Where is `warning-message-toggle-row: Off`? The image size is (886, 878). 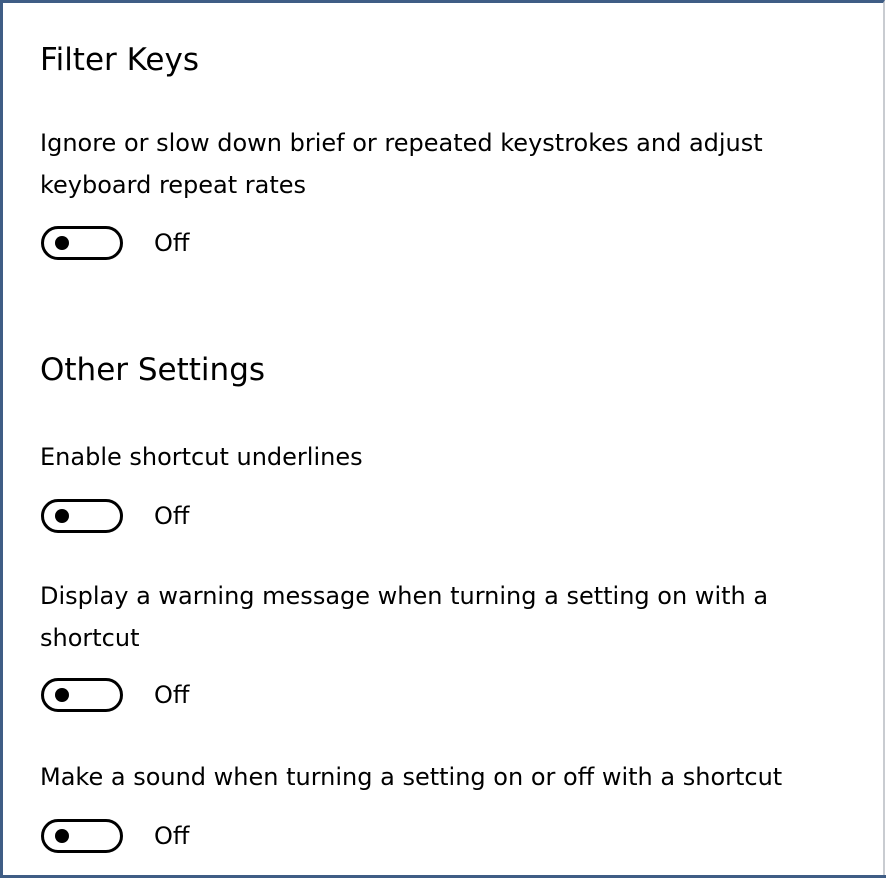 warning-message-toggle-row: Off is located at coordinates (115, 695).